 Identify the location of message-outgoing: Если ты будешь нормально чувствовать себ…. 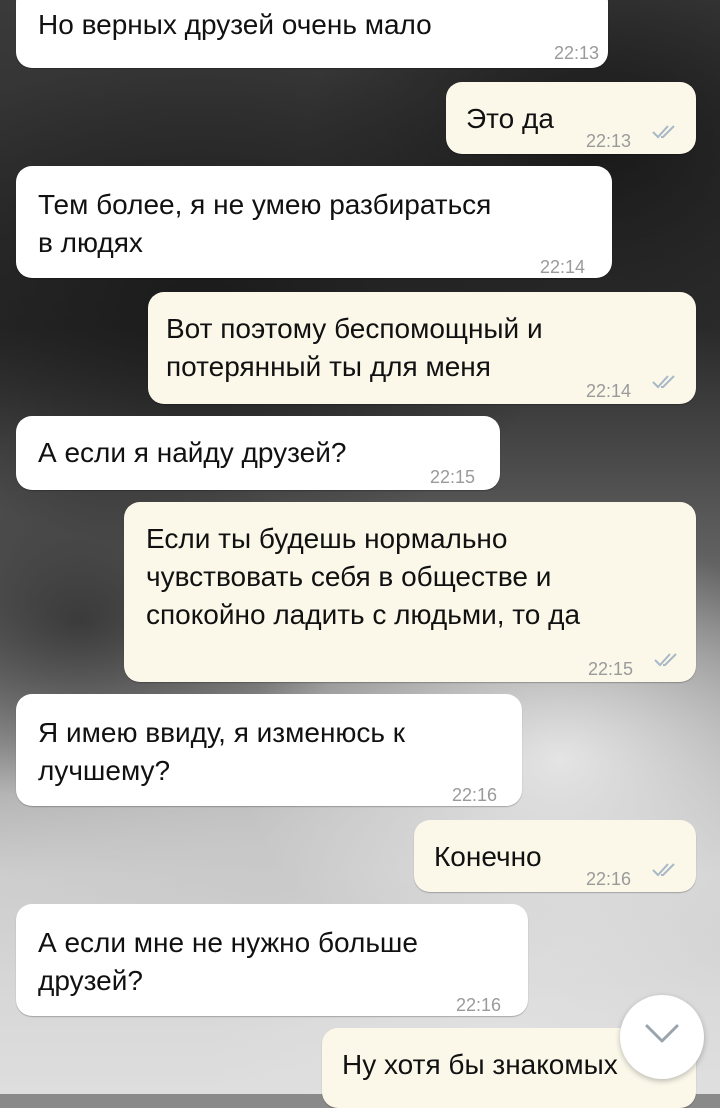
(410, 592).